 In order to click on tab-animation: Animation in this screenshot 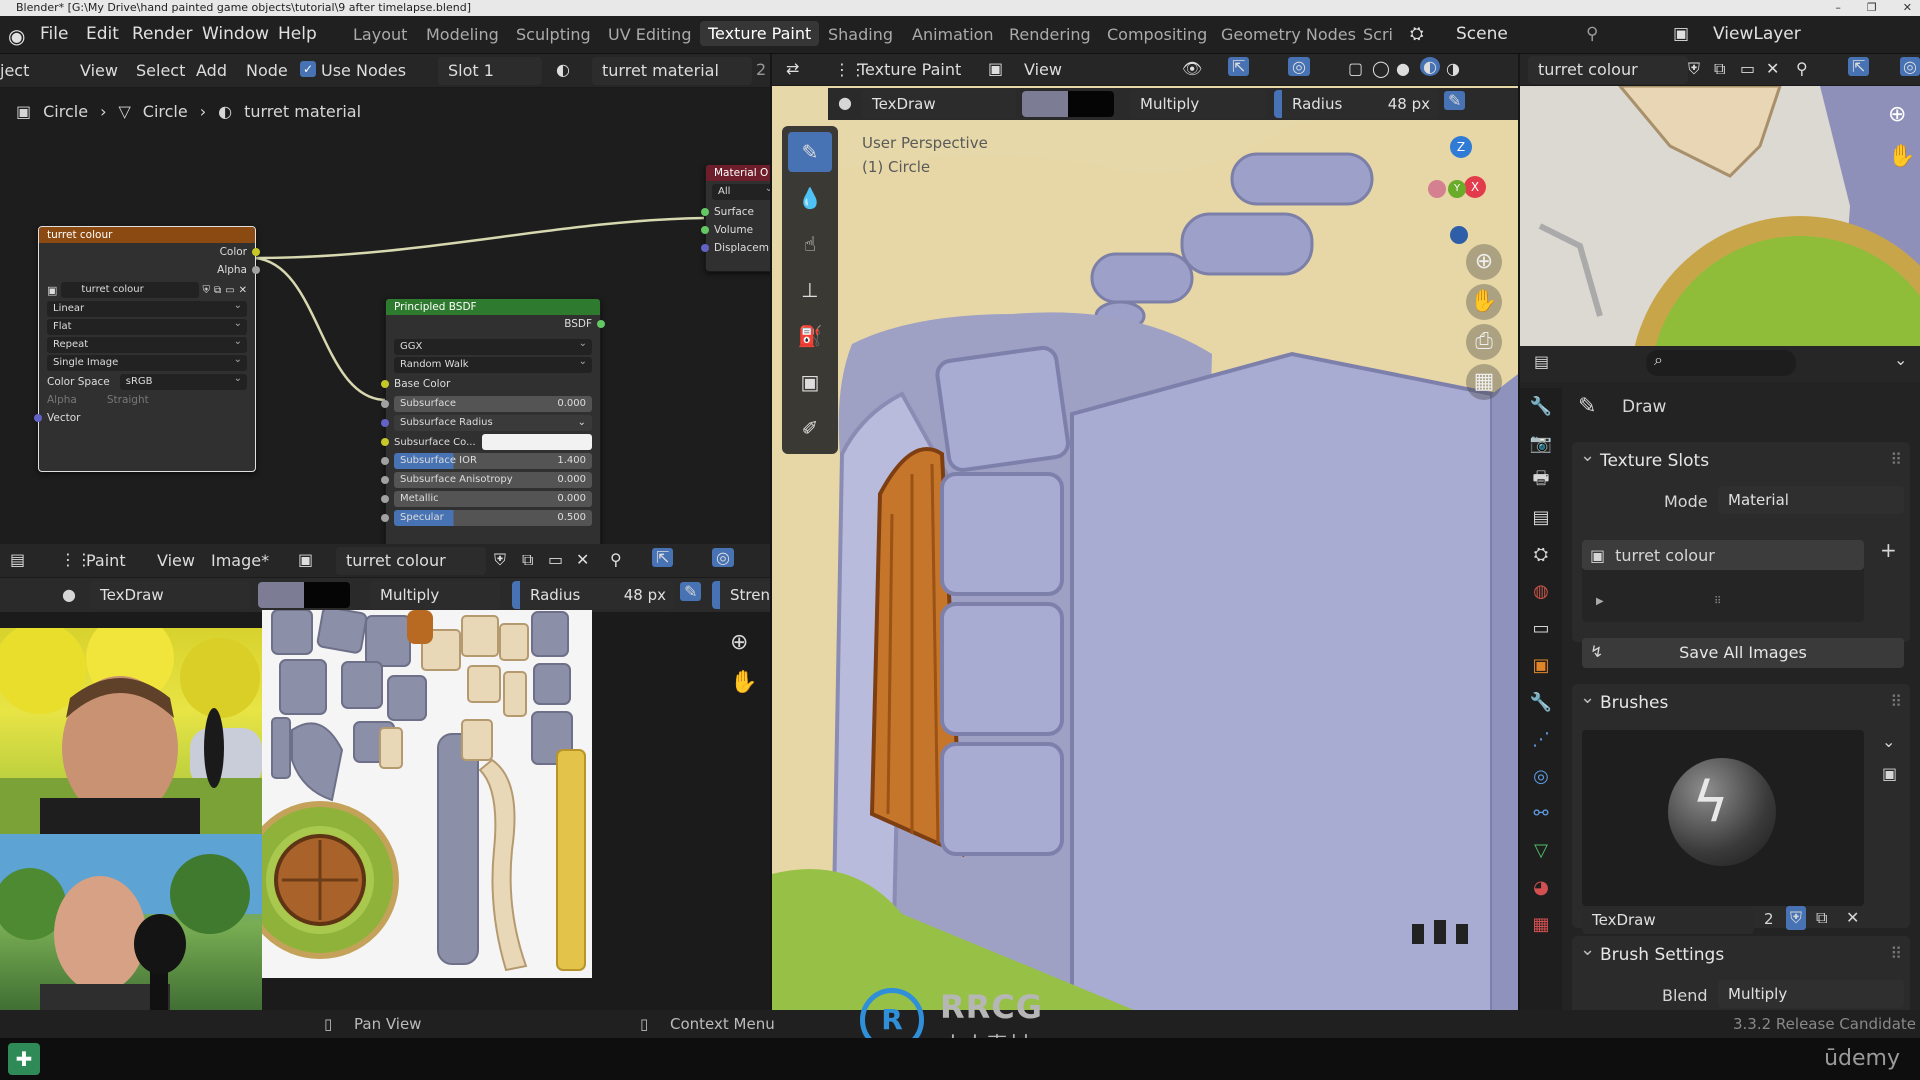, I will do `click(953, 34)`.